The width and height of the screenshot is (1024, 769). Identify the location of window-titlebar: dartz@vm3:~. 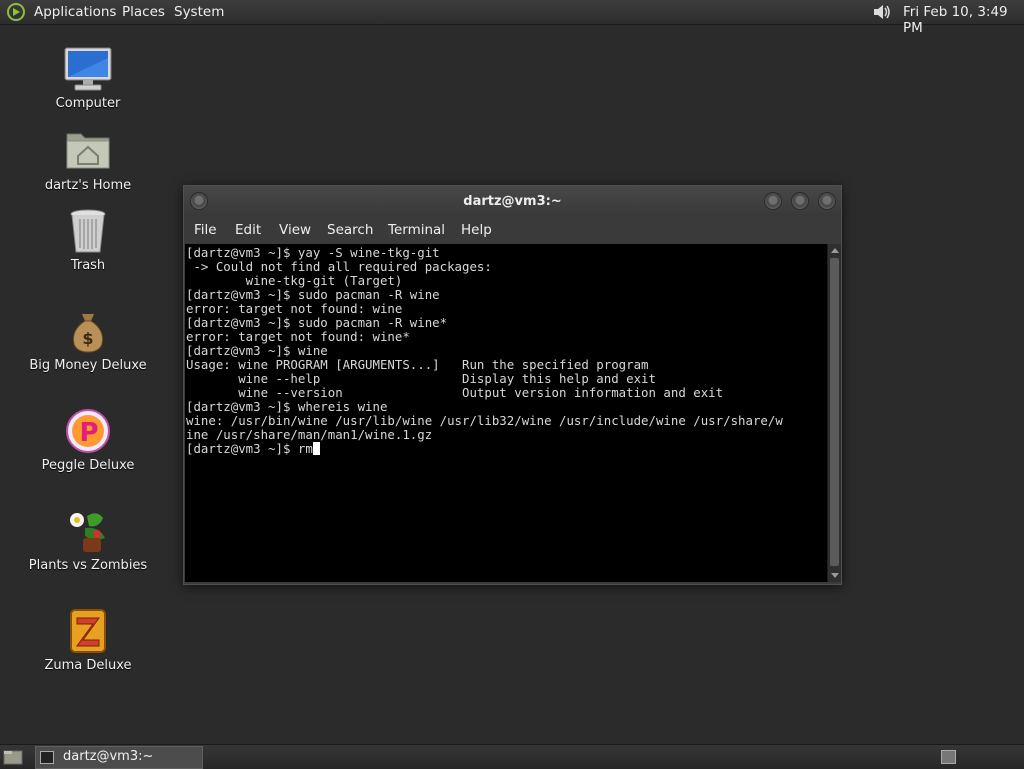
(512, 201).